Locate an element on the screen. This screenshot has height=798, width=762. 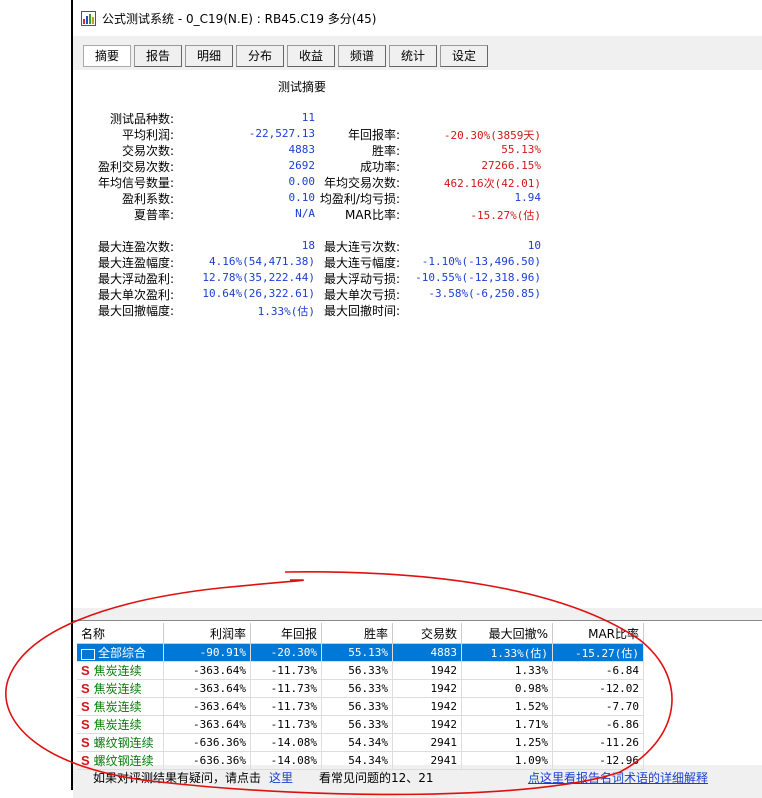
col-header-name: 名称 is located at coordinates (120, 633).